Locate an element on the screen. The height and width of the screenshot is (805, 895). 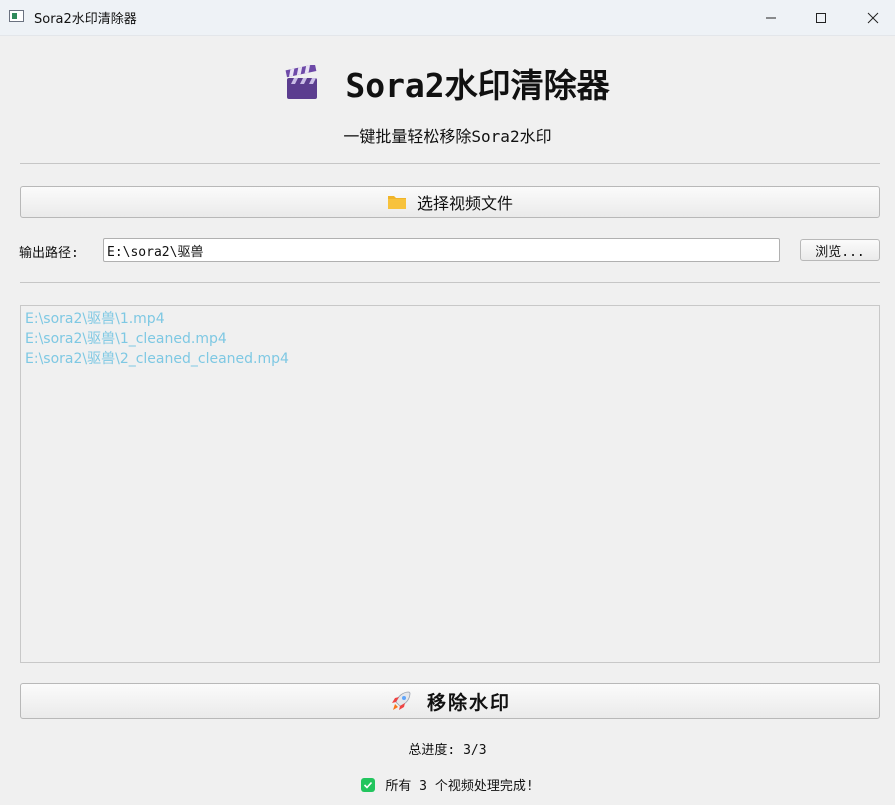
output-path-input is located at coordinates (441, 250).